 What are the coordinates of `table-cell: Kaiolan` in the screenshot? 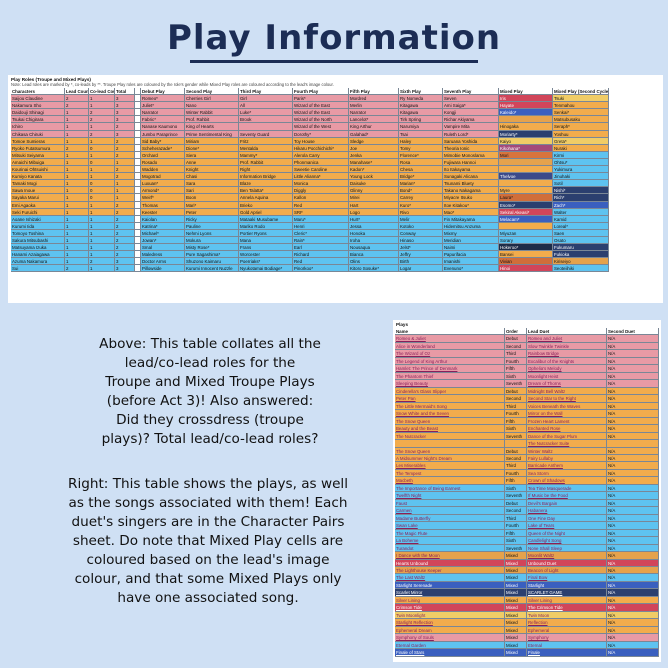 It's located at (163, 219).